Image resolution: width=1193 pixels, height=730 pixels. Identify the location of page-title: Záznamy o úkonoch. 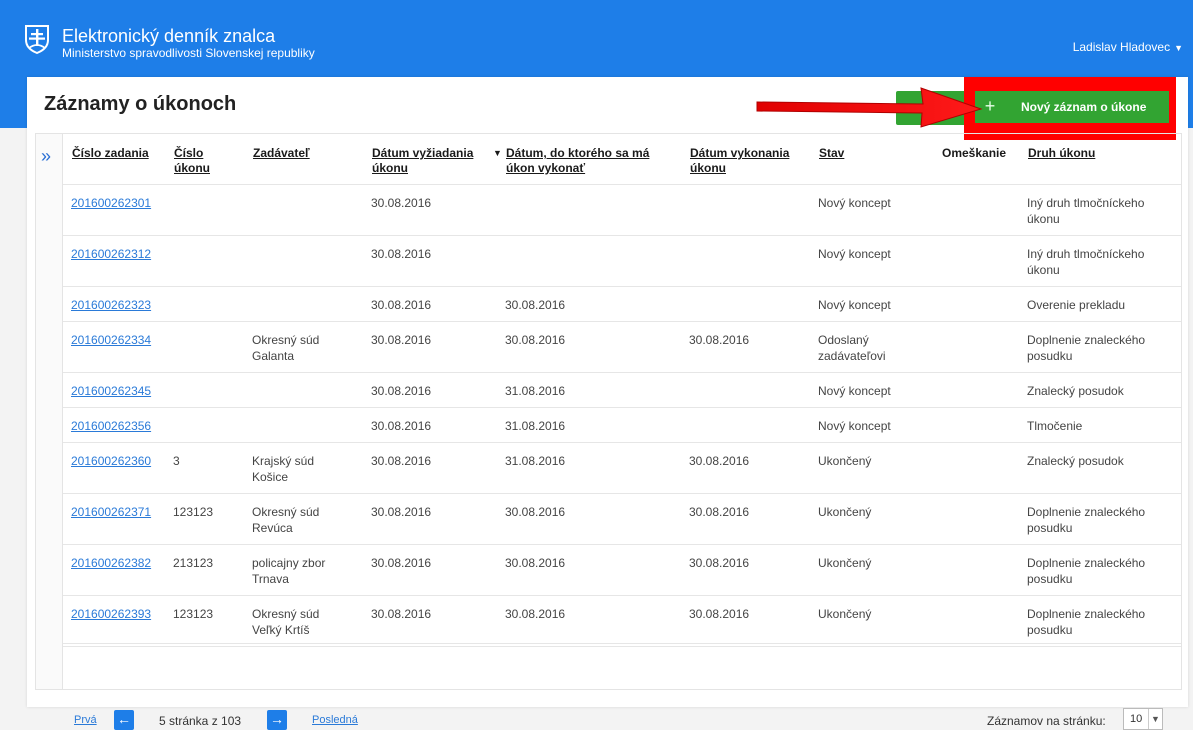
(140, 104).